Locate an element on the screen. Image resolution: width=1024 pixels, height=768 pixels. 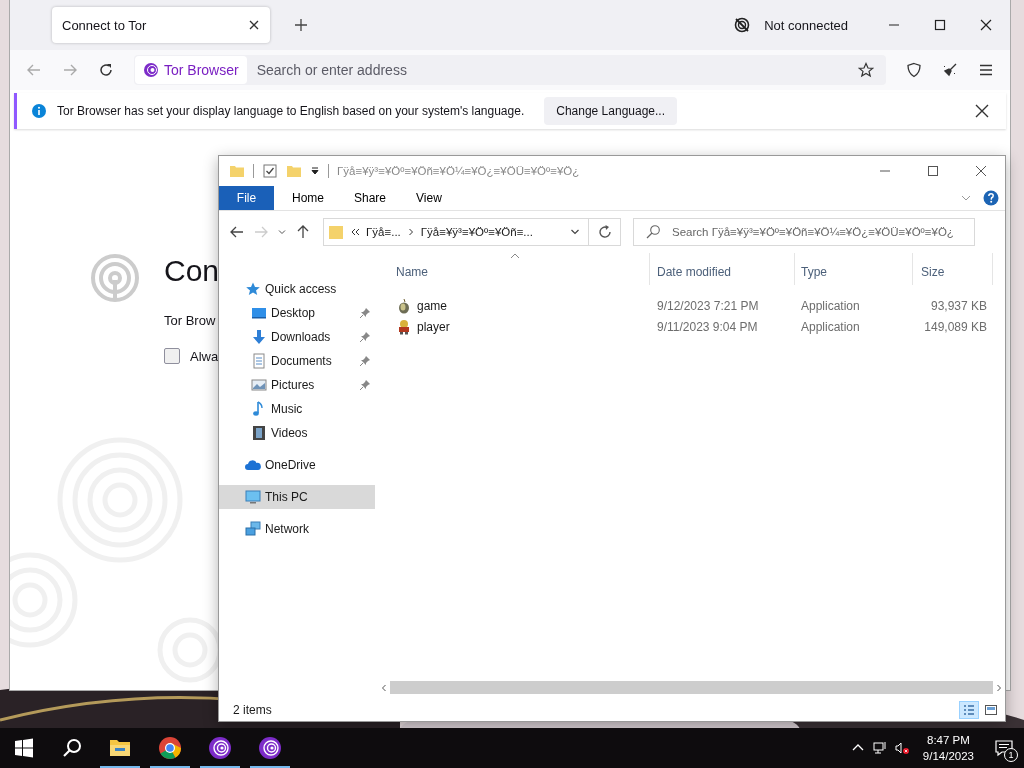
clock: 8:47 PM 9/14/2023 is located at coordinates (948, 748).